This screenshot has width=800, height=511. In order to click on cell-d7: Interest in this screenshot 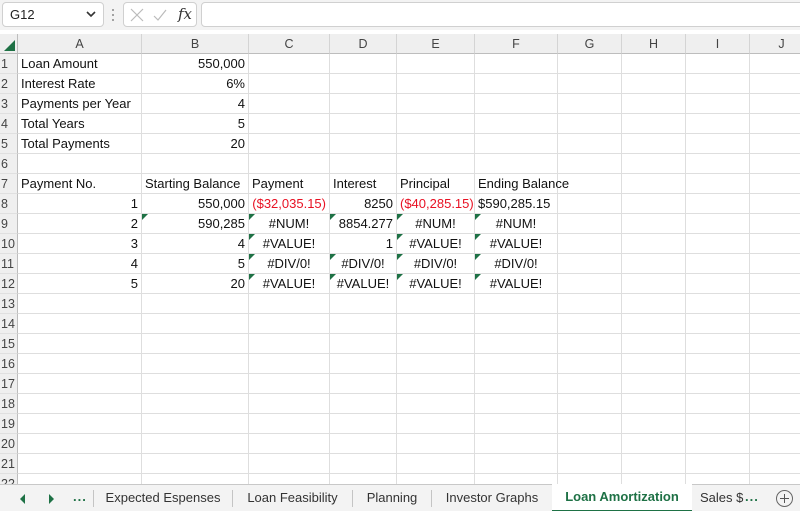, I will do `click(363, 184)`.